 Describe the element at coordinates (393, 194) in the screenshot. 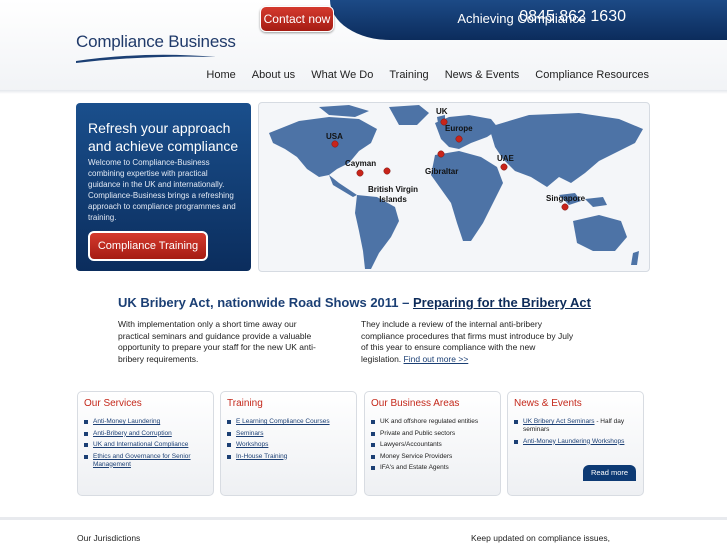

I see `map-label-bvi: British Virgin Islands` at that location.